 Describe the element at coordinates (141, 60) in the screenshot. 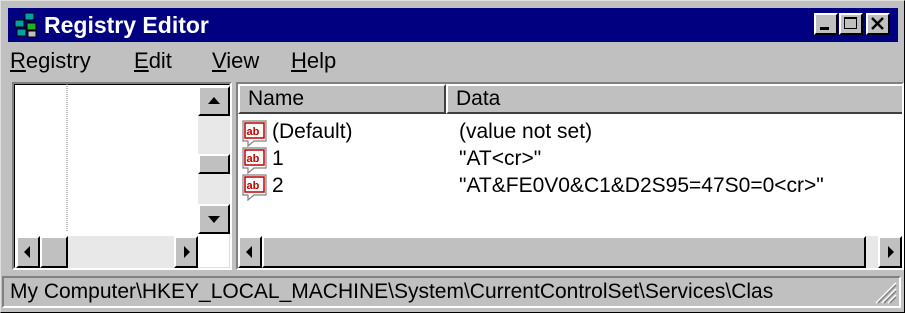

I see `menu-edit-accel: E` at that location.